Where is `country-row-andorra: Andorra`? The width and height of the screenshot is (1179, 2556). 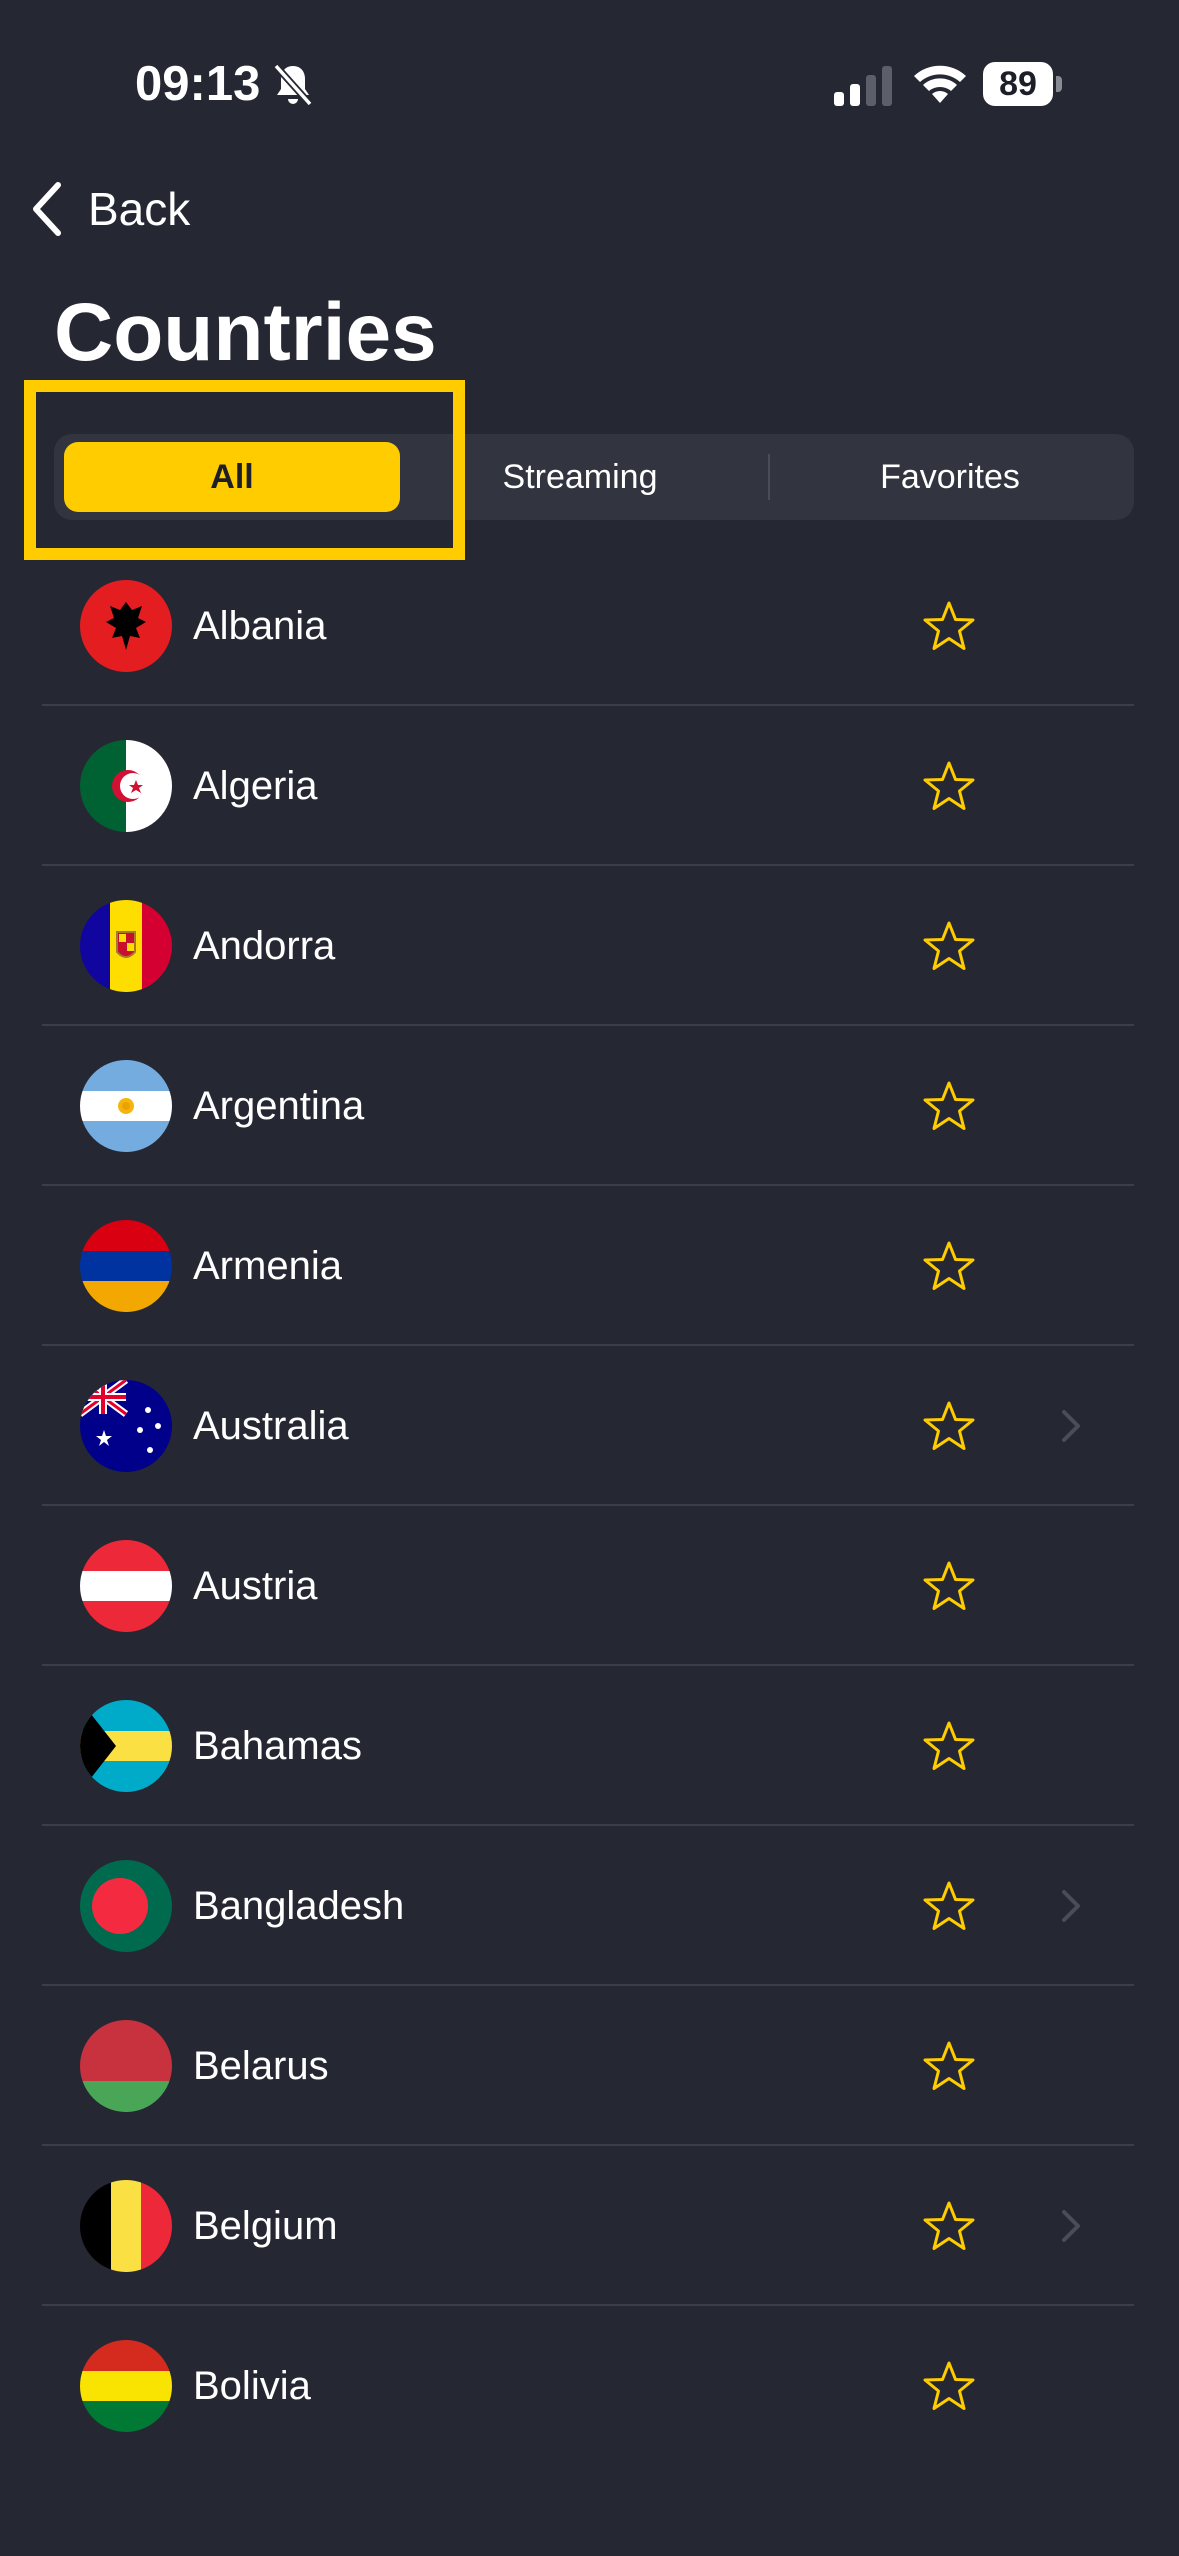 country-row-andorra: Andorra is located at coordinates (589, 946).